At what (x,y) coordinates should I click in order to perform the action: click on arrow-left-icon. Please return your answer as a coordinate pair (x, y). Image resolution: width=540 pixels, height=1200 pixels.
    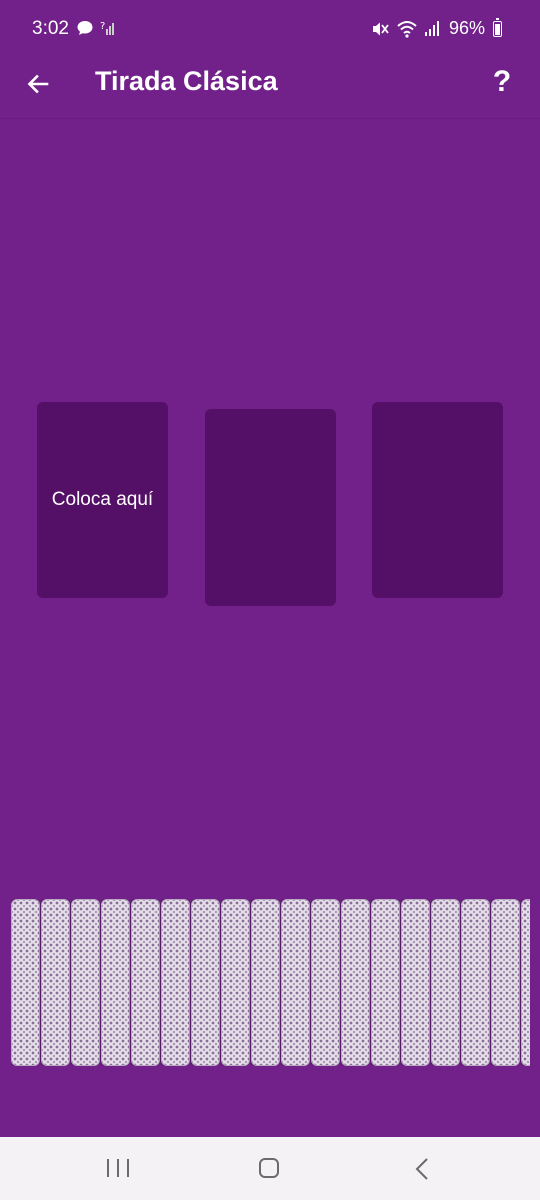
    Looking at the image, I should click on (38, 84).